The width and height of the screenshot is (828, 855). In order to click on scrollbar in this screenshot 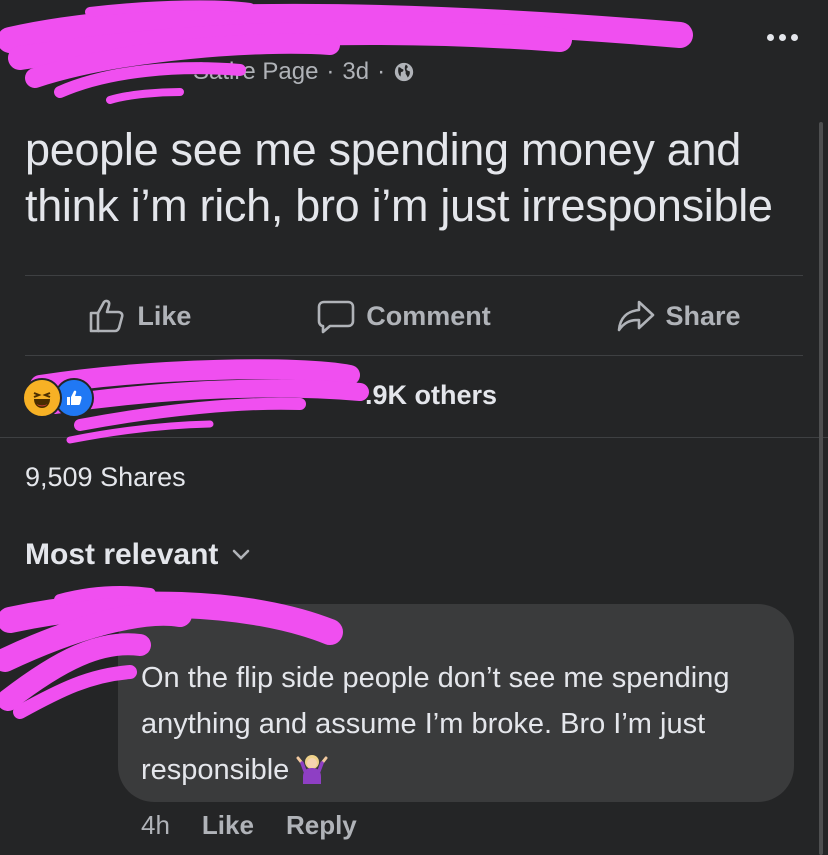, I will do `click(821, 488)`.